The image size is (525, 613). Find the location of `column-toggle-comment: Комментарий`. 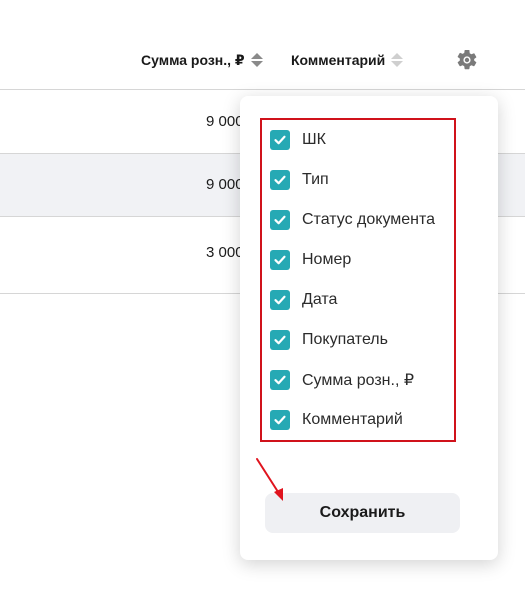

column-toggle-comment: Комментарий is located at coordinates (336, 420).